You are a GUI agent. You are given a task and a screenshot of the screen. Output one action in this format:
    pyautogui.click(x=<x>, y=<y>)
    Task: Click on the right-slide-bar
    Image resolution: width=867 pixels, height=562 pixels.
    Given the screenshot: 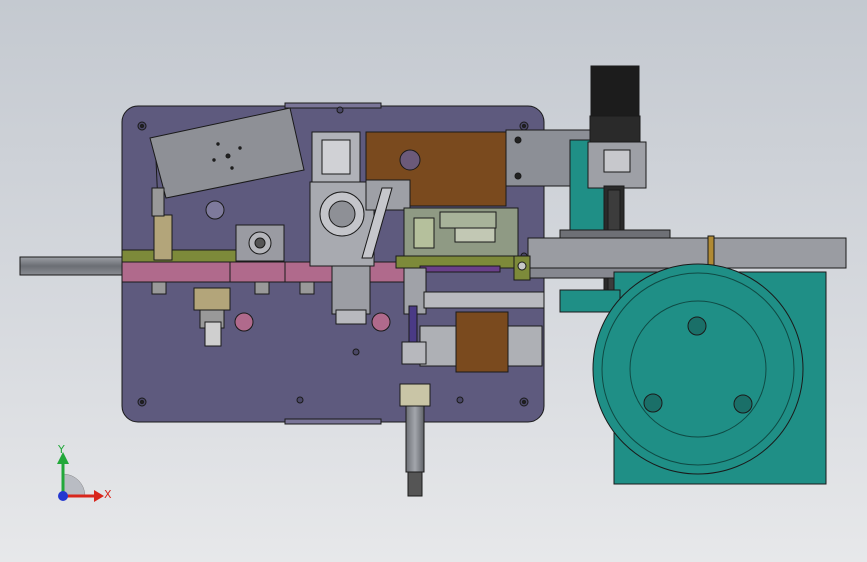 What is the action you would take?
    pyautogui.click(x=484, y=300)
    